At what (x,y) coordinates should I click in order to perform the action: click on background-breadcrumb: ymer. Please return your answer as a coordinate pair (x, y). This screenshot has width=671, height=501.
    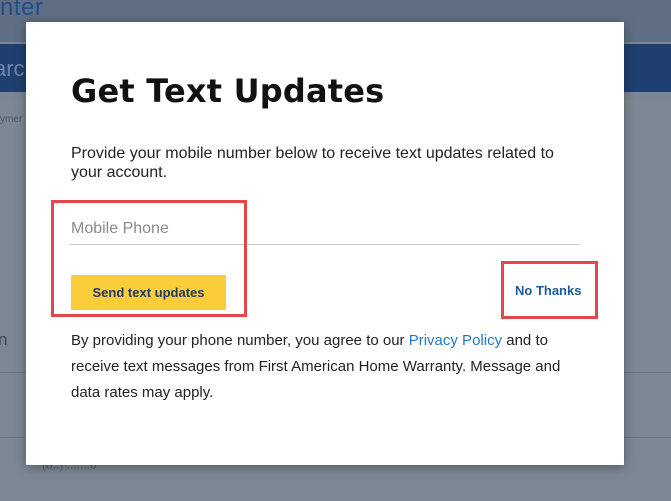
    Looking at the image, I should click on (11, 119).